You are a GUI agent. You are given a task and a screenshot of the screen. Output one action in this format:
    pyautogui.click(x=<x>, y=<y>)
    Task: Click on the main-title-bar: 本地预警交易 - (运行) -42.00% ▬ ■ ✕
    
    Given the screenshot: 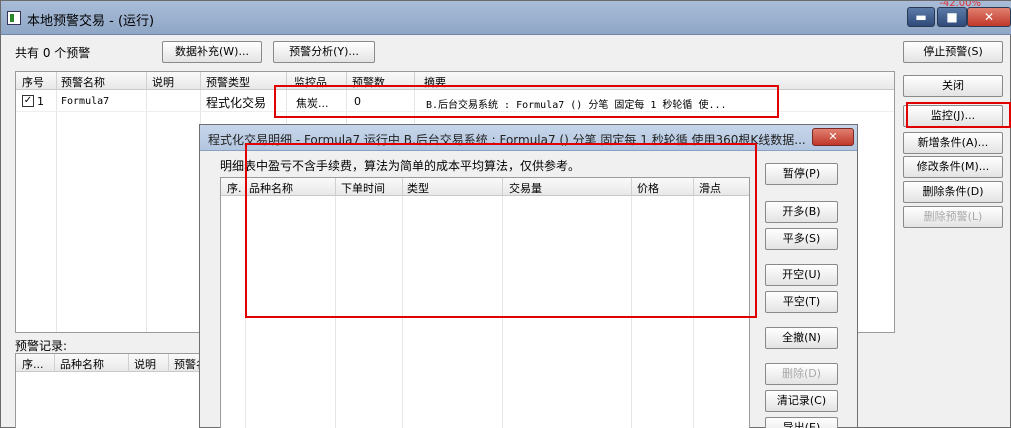 What is the action you would take?
    pyautogui.click(x=506, y=18)
    